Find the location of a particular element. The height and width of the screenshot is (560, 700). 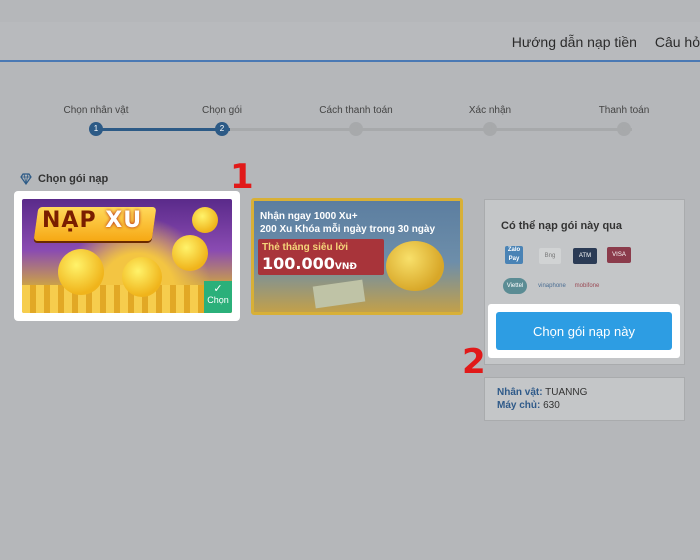

step-label: Chọn gói is located at coordinates (222, 110).